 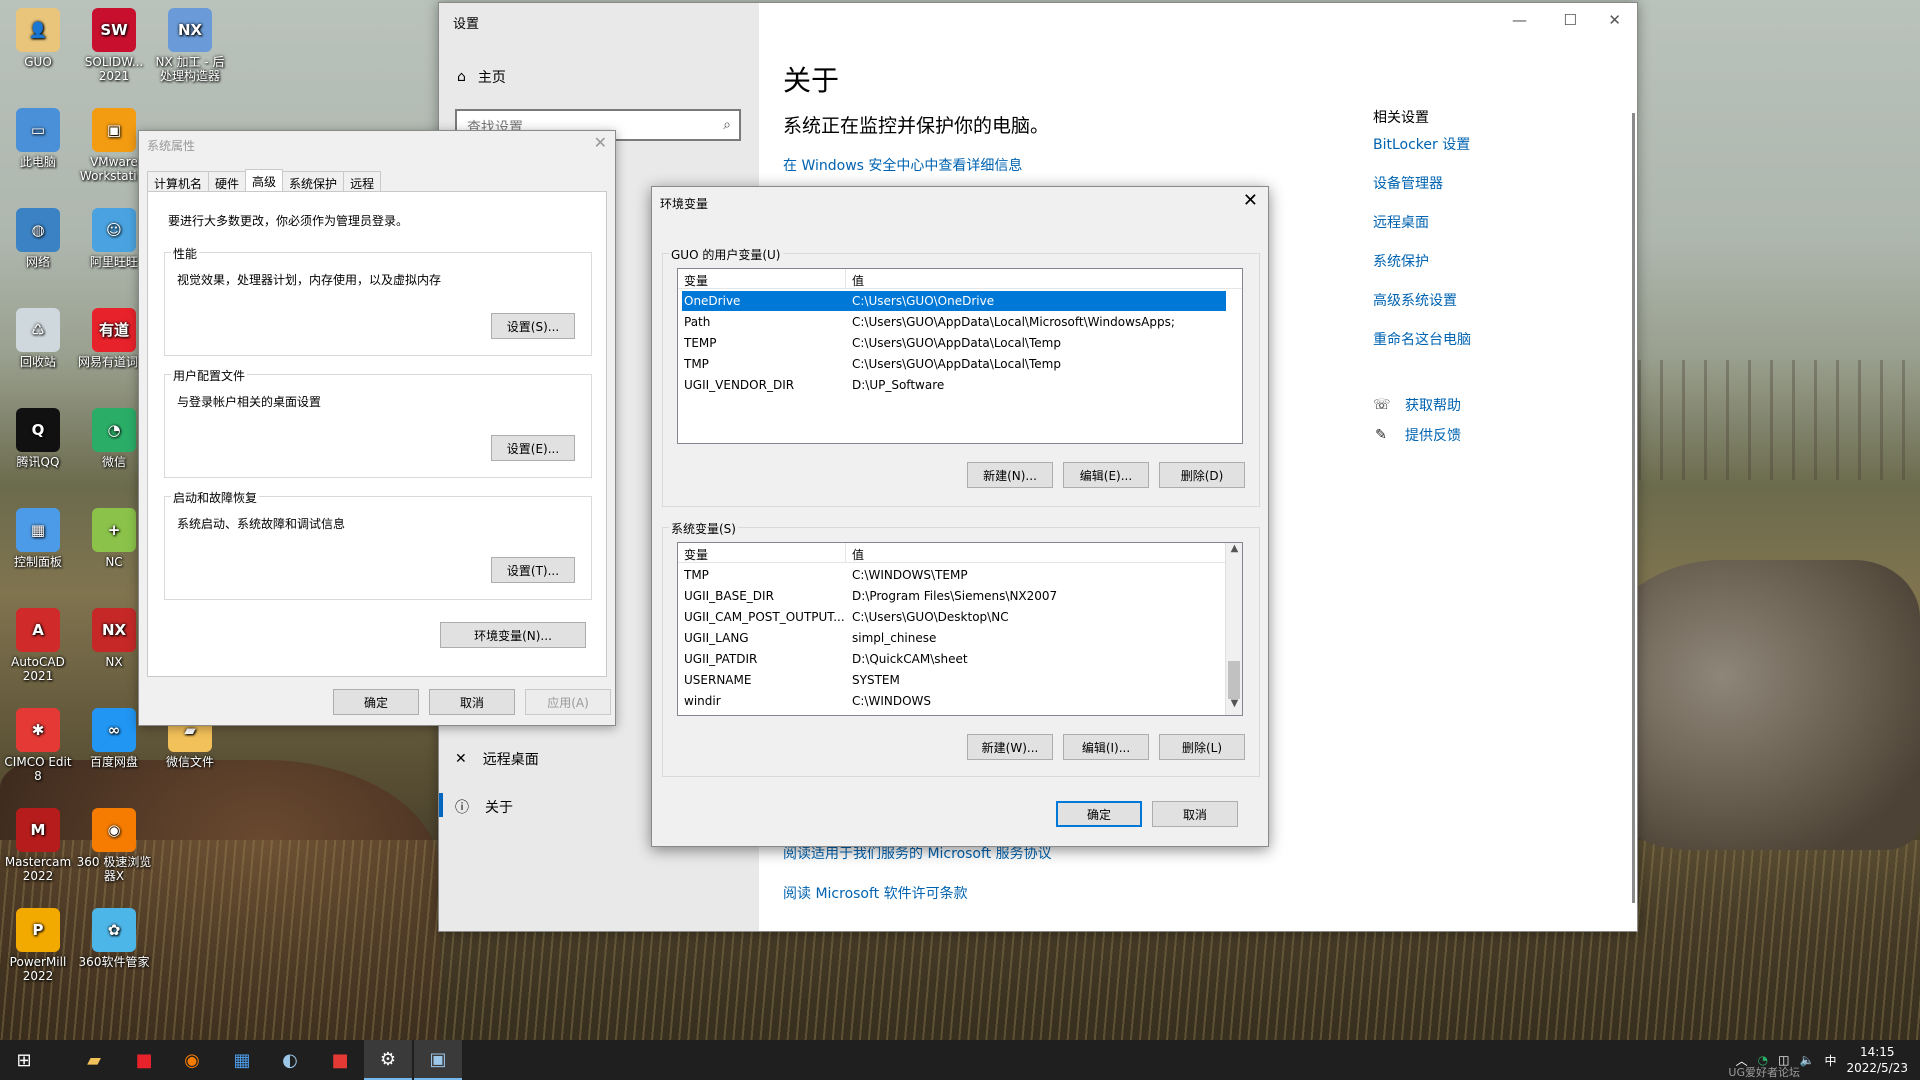 I want to click on security-center-link: 在 Windows 安全中心中查看详细信息, so click(x=902, y=165).